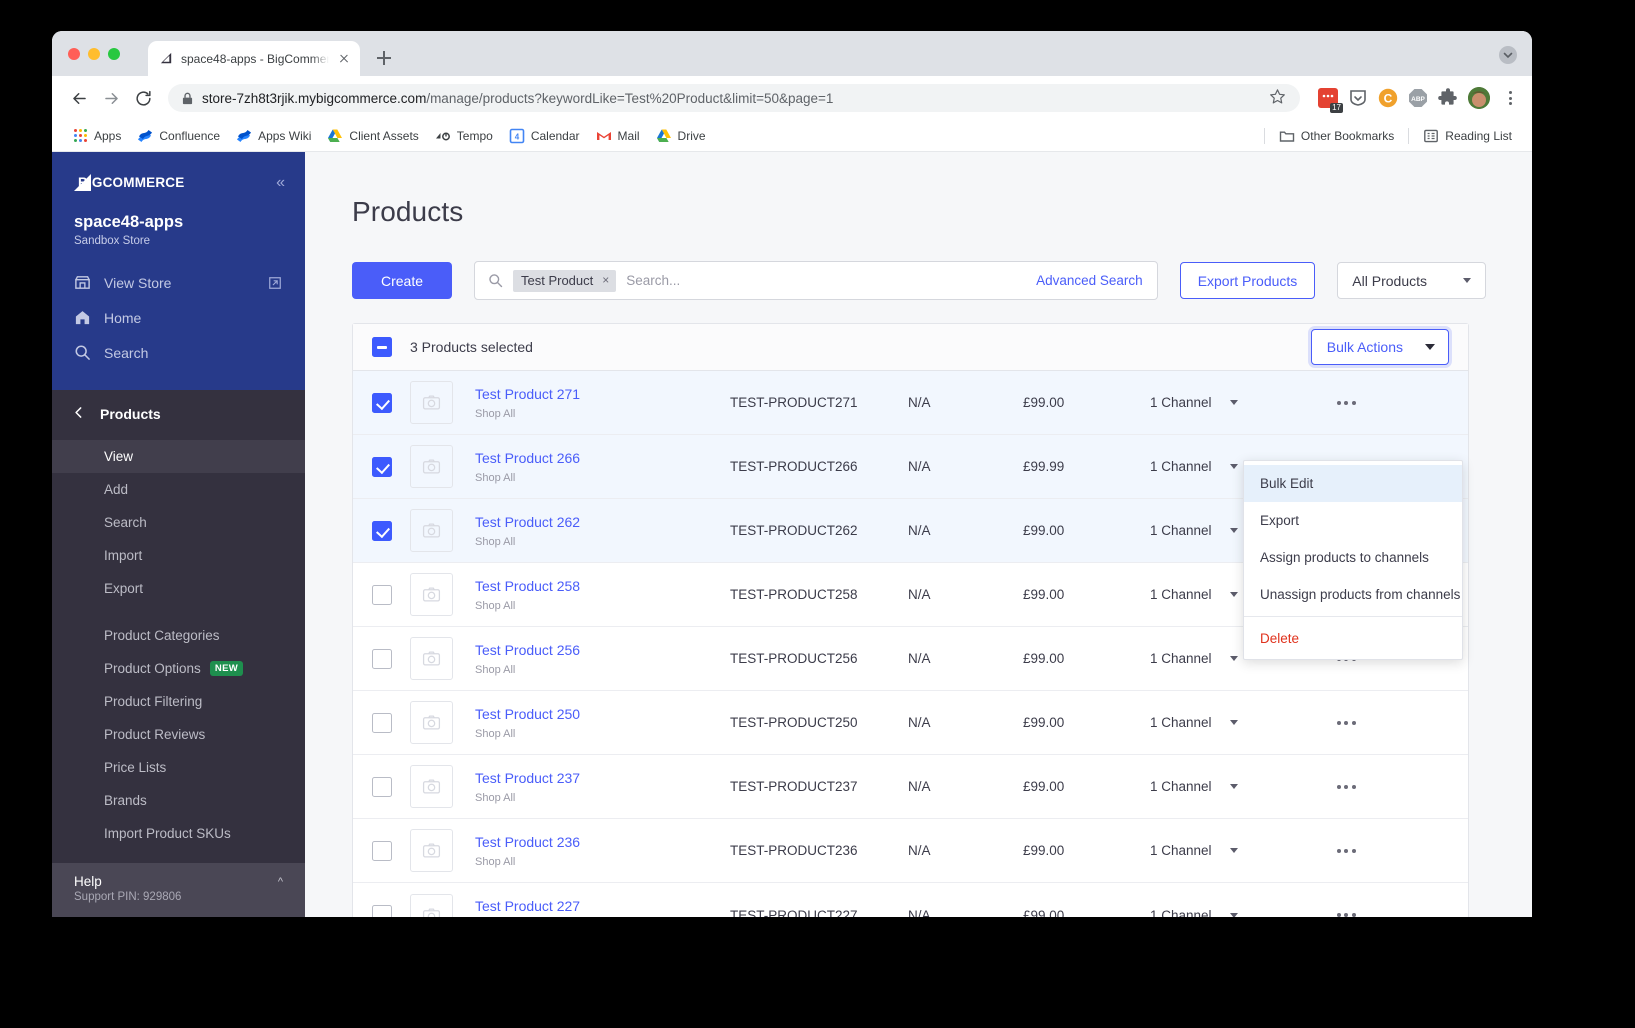 This screenshot has width=1635, height=1028. Describe the element at coordinates (280, 182) in the screenshot. I see `chevron-double-left-icon: «` at that location.